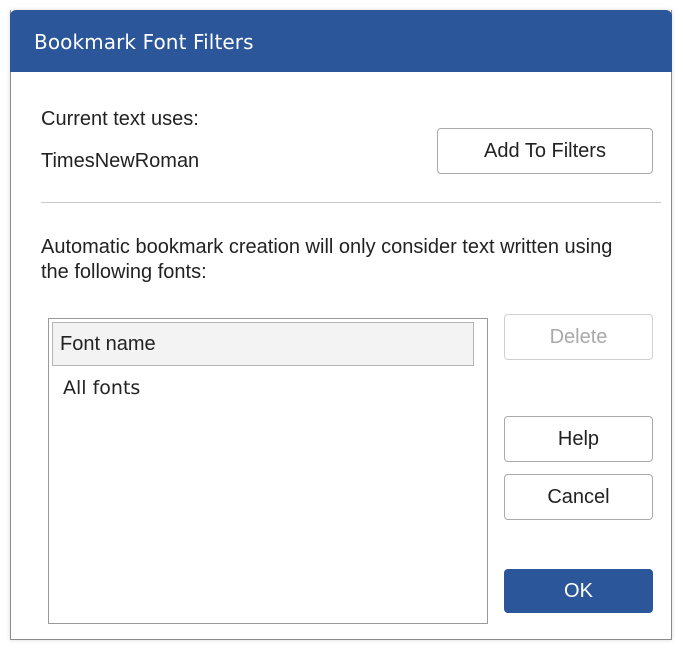 This screenshot has height=650, width=683. I want to click on list-item: All fonts, so click(101, 388).